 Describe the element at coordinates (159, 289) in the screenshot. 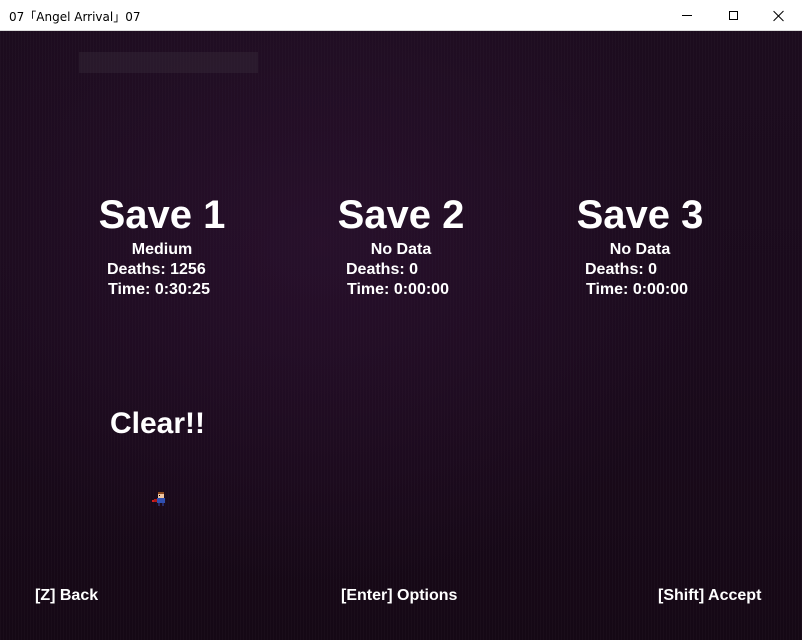

I see `save-slot-time: Time: 0:30:25` at that location.